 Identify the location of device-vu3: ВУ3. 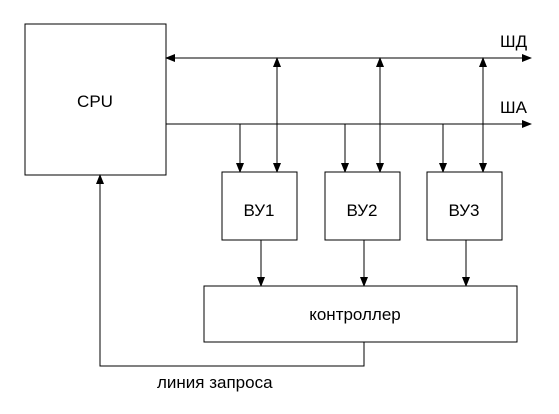
(464, 172).